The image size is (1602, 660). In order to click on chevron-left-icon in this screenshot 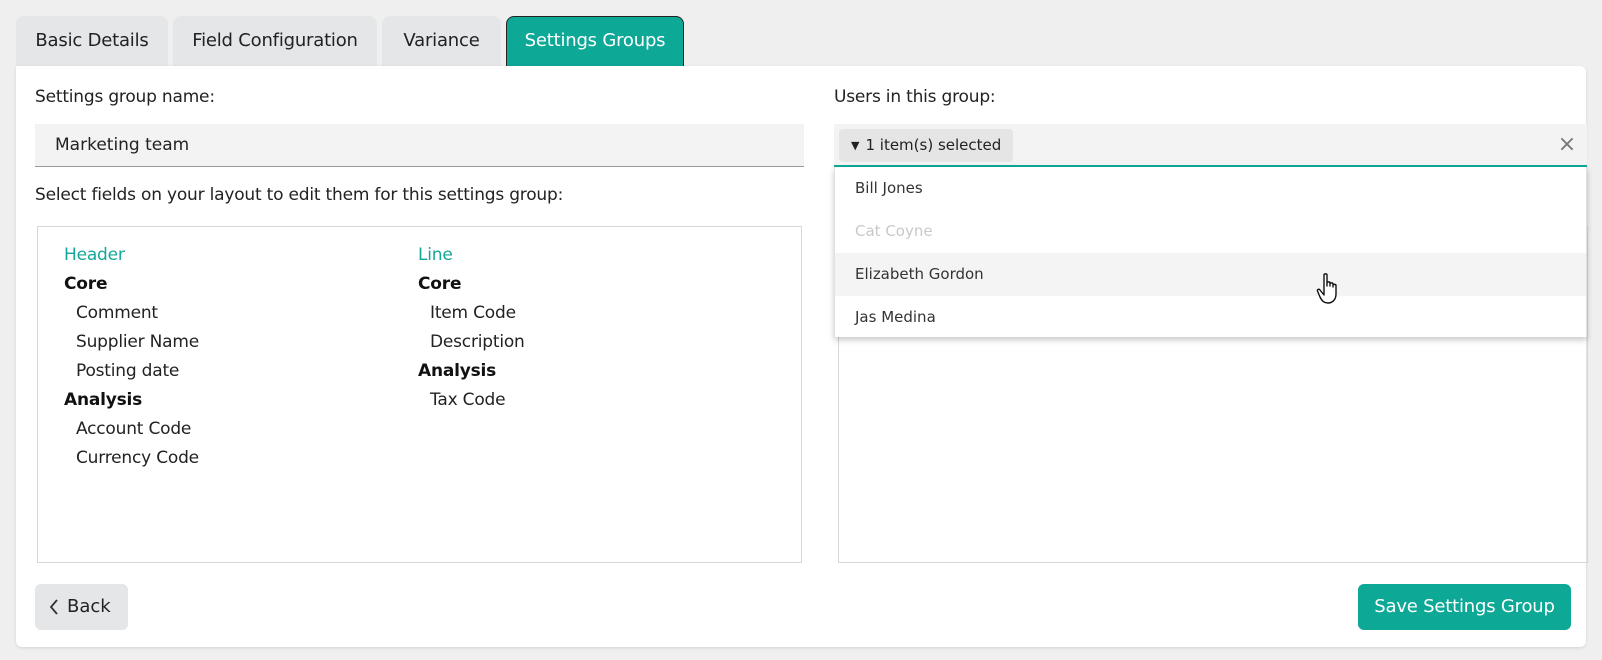, I will do `click(54, 616)`.